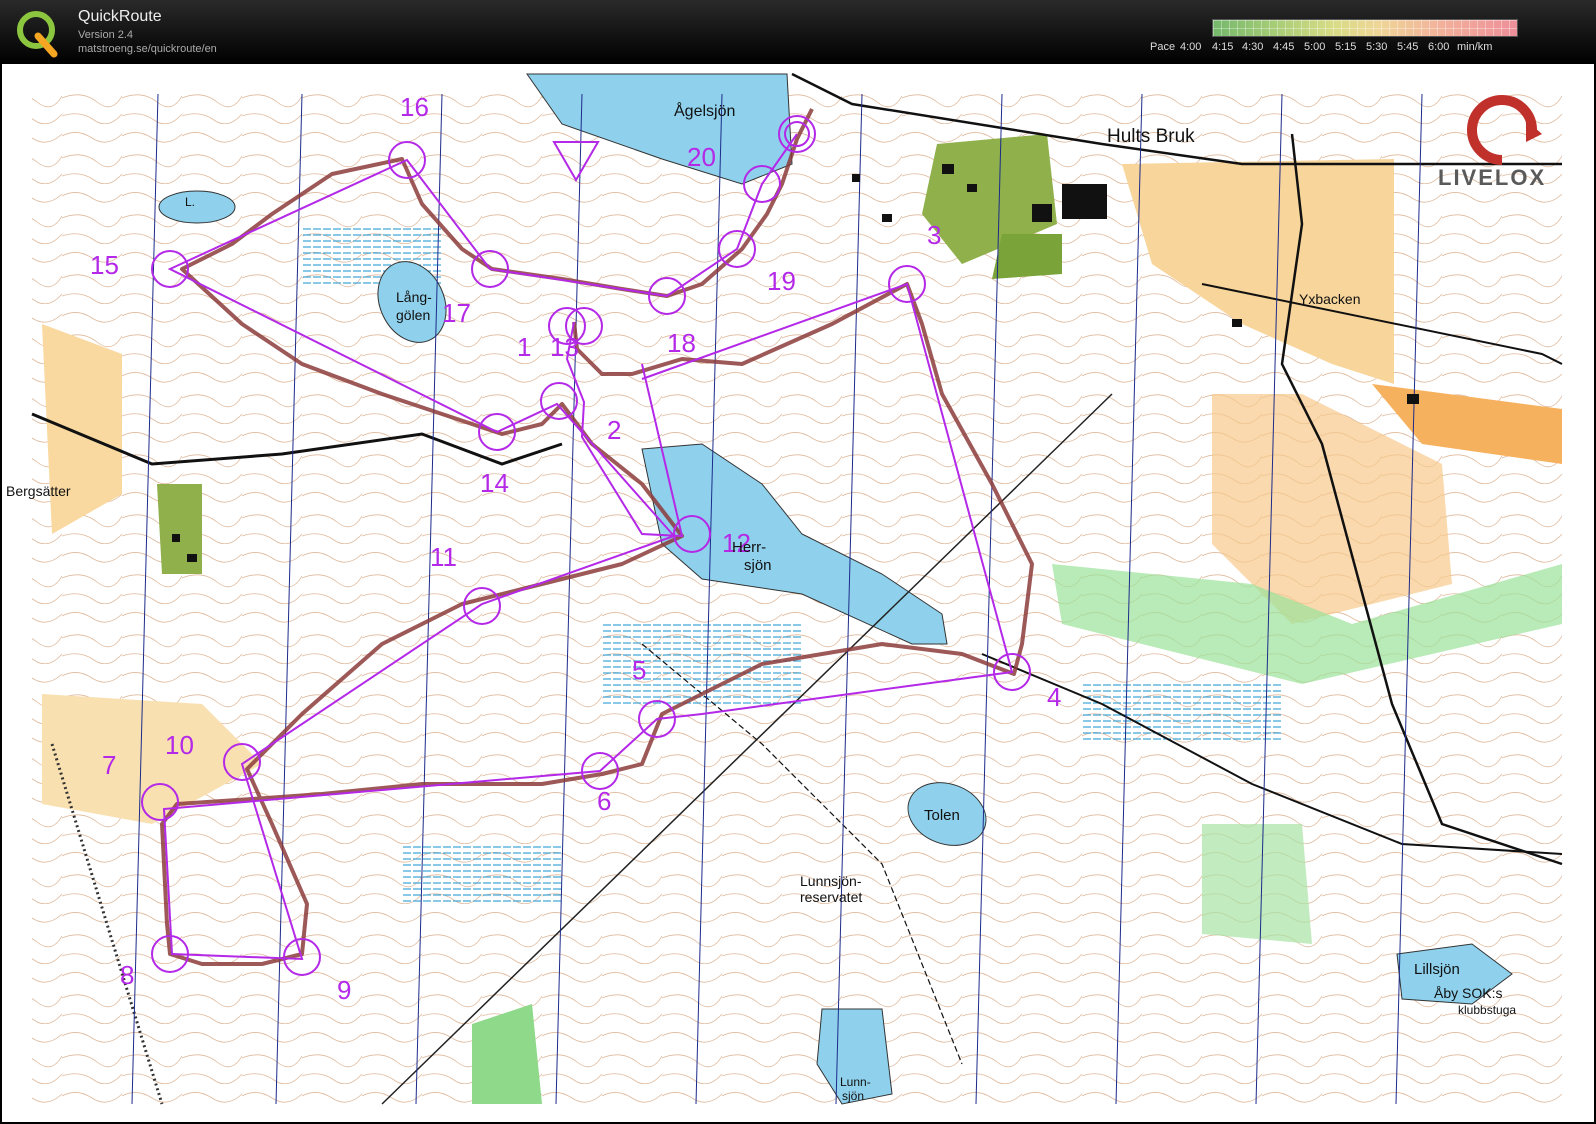 The width and height of the screenshot is (1596, 1124). I want to click on place-name: Herr-, so click(749, 547).